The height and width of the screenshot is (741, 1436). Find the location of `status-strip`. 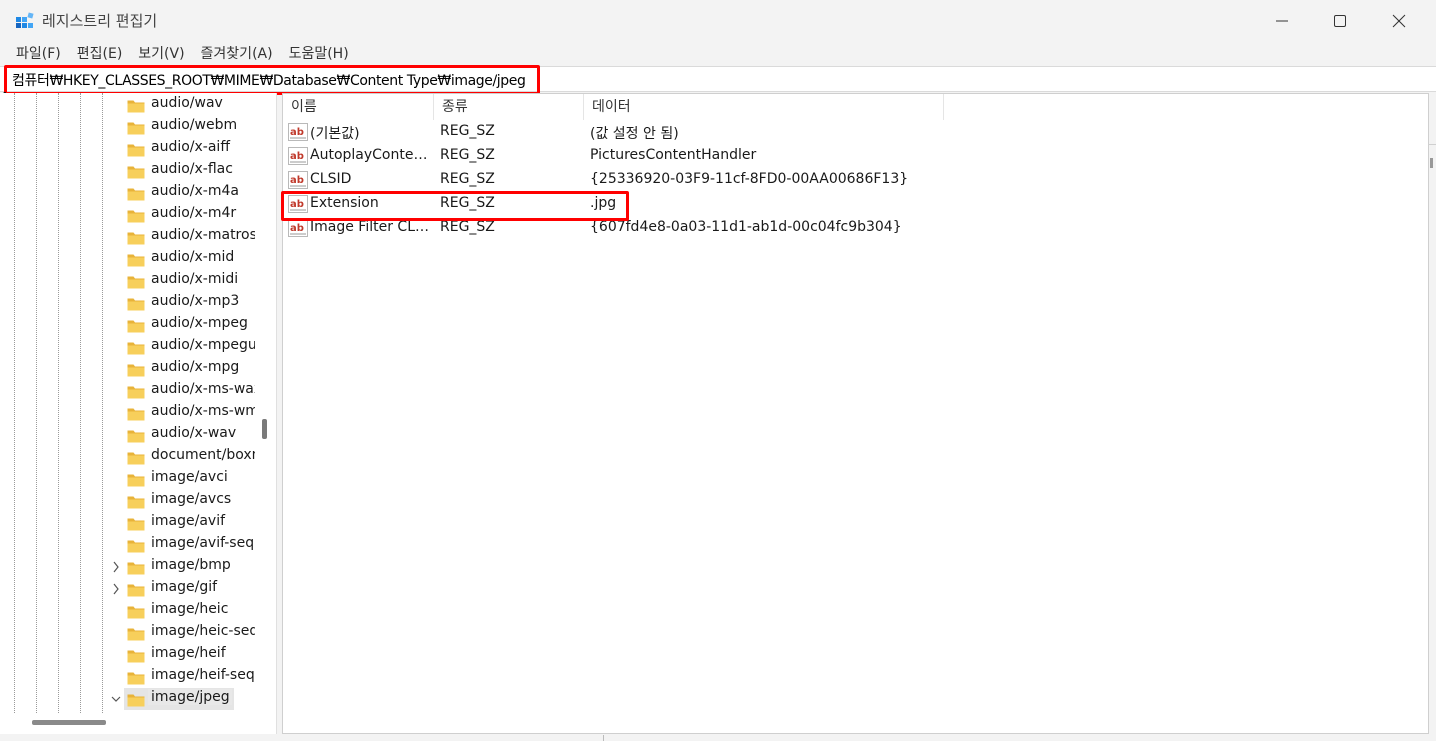

status-strip is located at coordinates (718, 737).